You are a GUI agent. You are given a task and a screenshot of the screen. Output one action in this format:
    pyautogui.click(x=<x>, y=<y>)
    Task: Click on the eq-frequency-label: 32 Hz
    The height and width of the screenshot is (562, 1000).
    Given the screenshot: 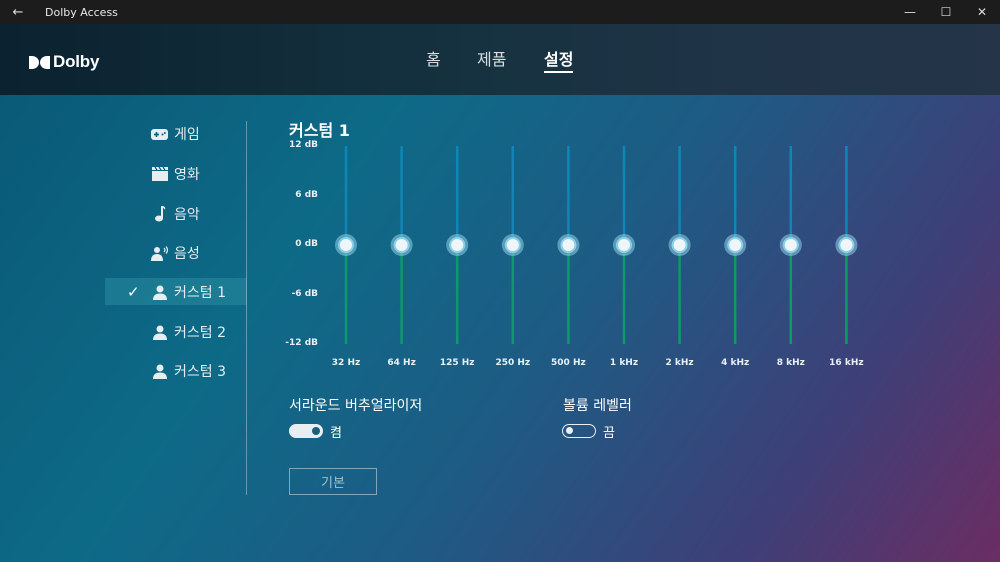 What is the action you would take?
    pyautogui.click(x=346, y=363)
    